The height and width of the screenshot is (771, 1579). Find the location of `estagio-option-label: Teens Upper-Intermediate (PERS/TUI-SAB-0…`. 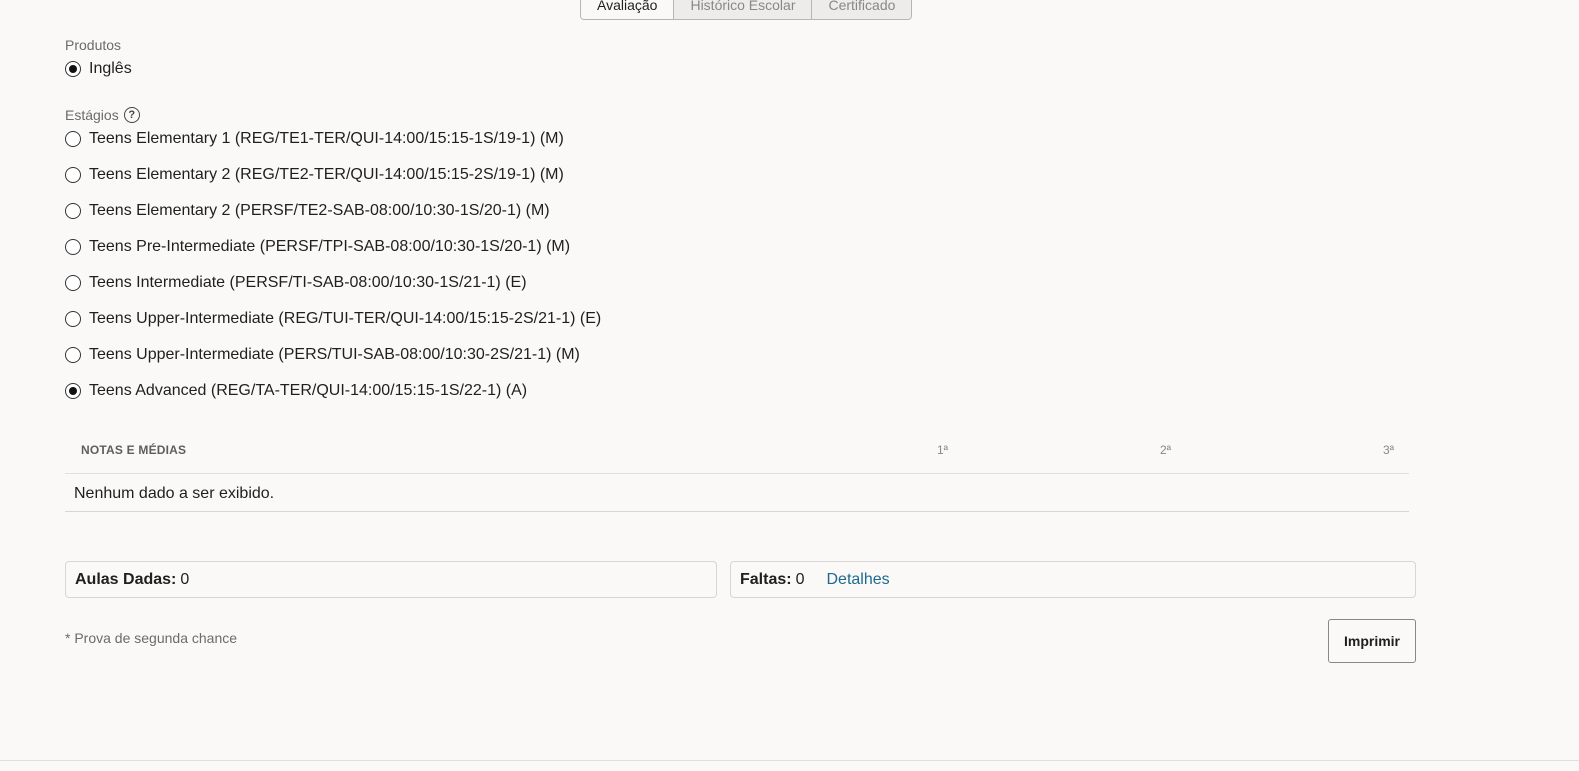

estagio-option-label: Teens Upper-Intermediate (PERS/TUI-SAB-0… is located at coordinates (334, 354).